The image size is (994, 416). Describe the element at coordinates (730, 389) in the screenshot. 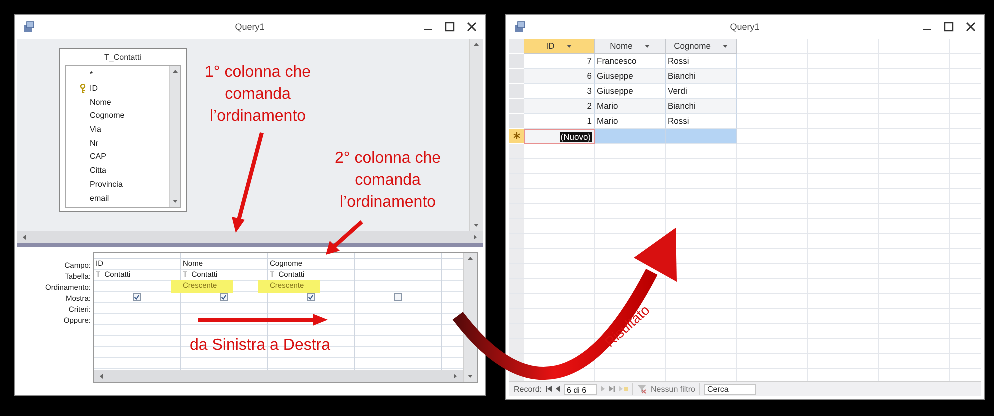

I see `search-field: Cerca` at that location.